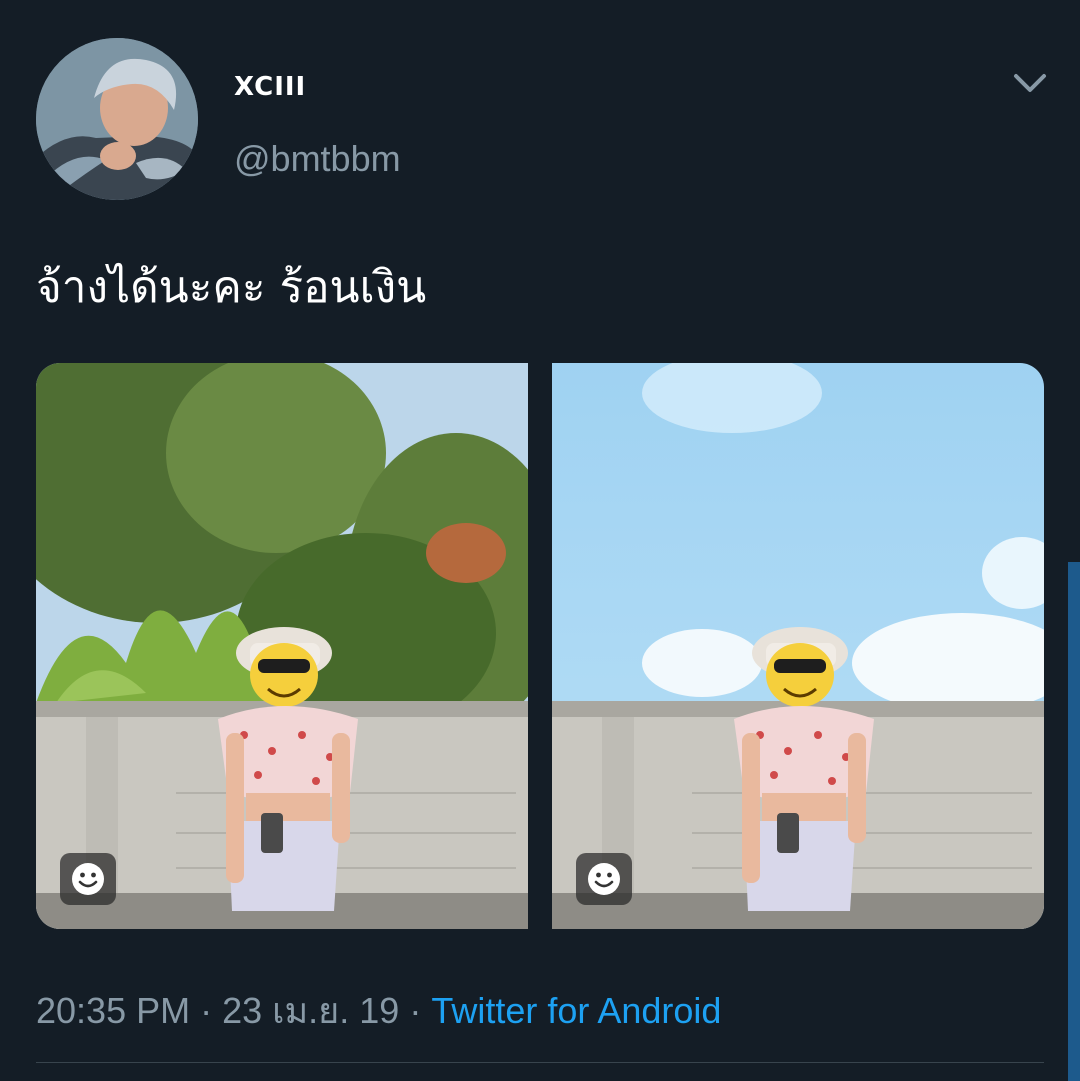 This screenshot has width=1080, height=1081. I want to click on tweet-text: จ้างได้นะคะ ร้อนเงิน, so click(231, 287).